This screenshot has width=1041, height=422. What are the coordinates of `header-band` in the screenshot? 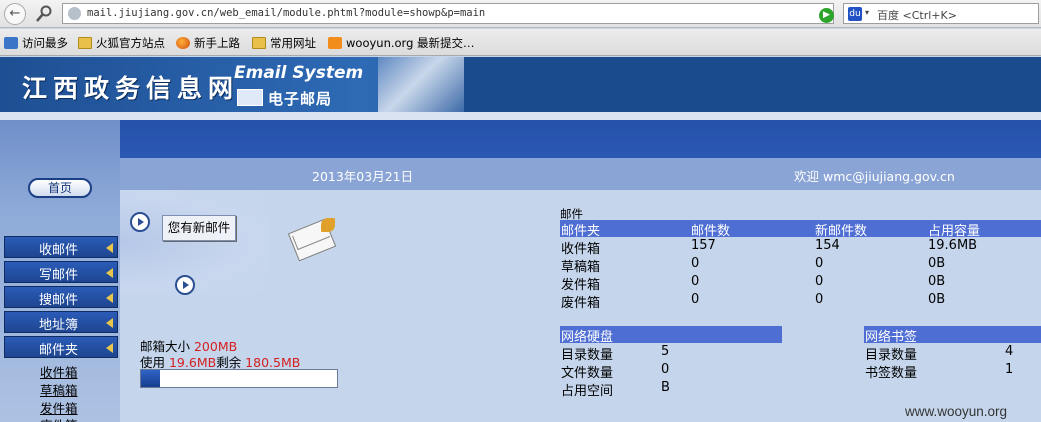 It's located at (580, 139).